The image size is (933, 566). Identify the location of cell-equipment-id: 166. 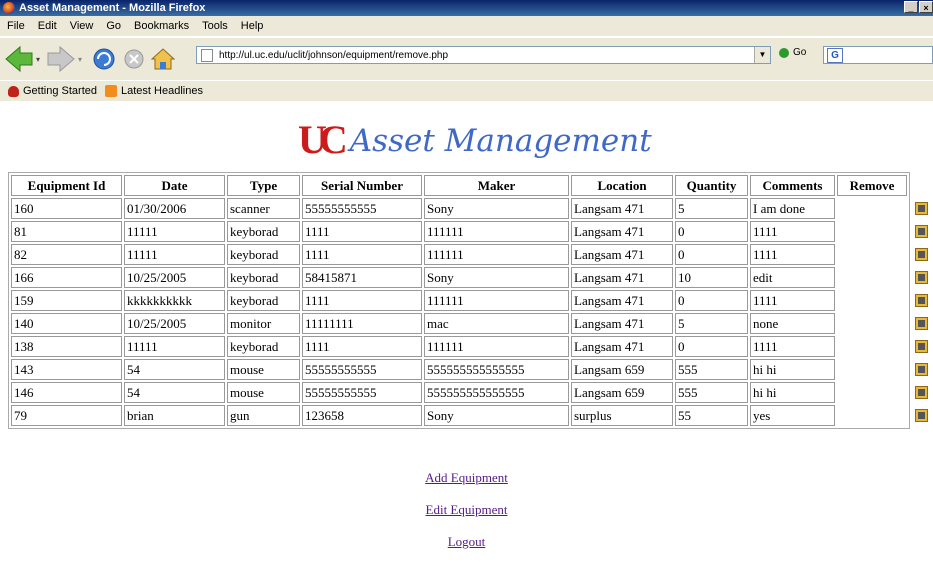
(66, 277).